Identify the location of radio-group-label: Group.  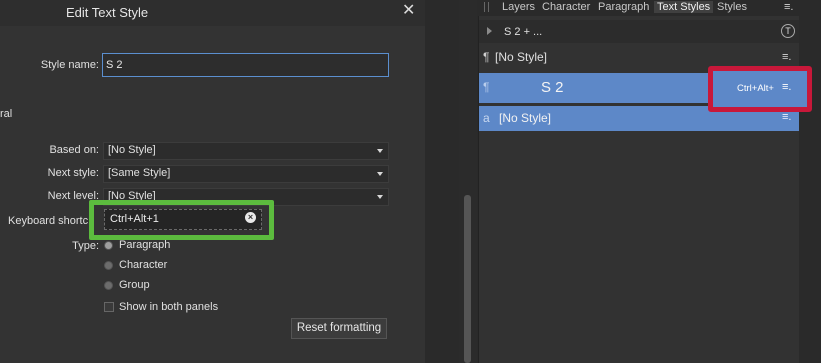
(134, 285).